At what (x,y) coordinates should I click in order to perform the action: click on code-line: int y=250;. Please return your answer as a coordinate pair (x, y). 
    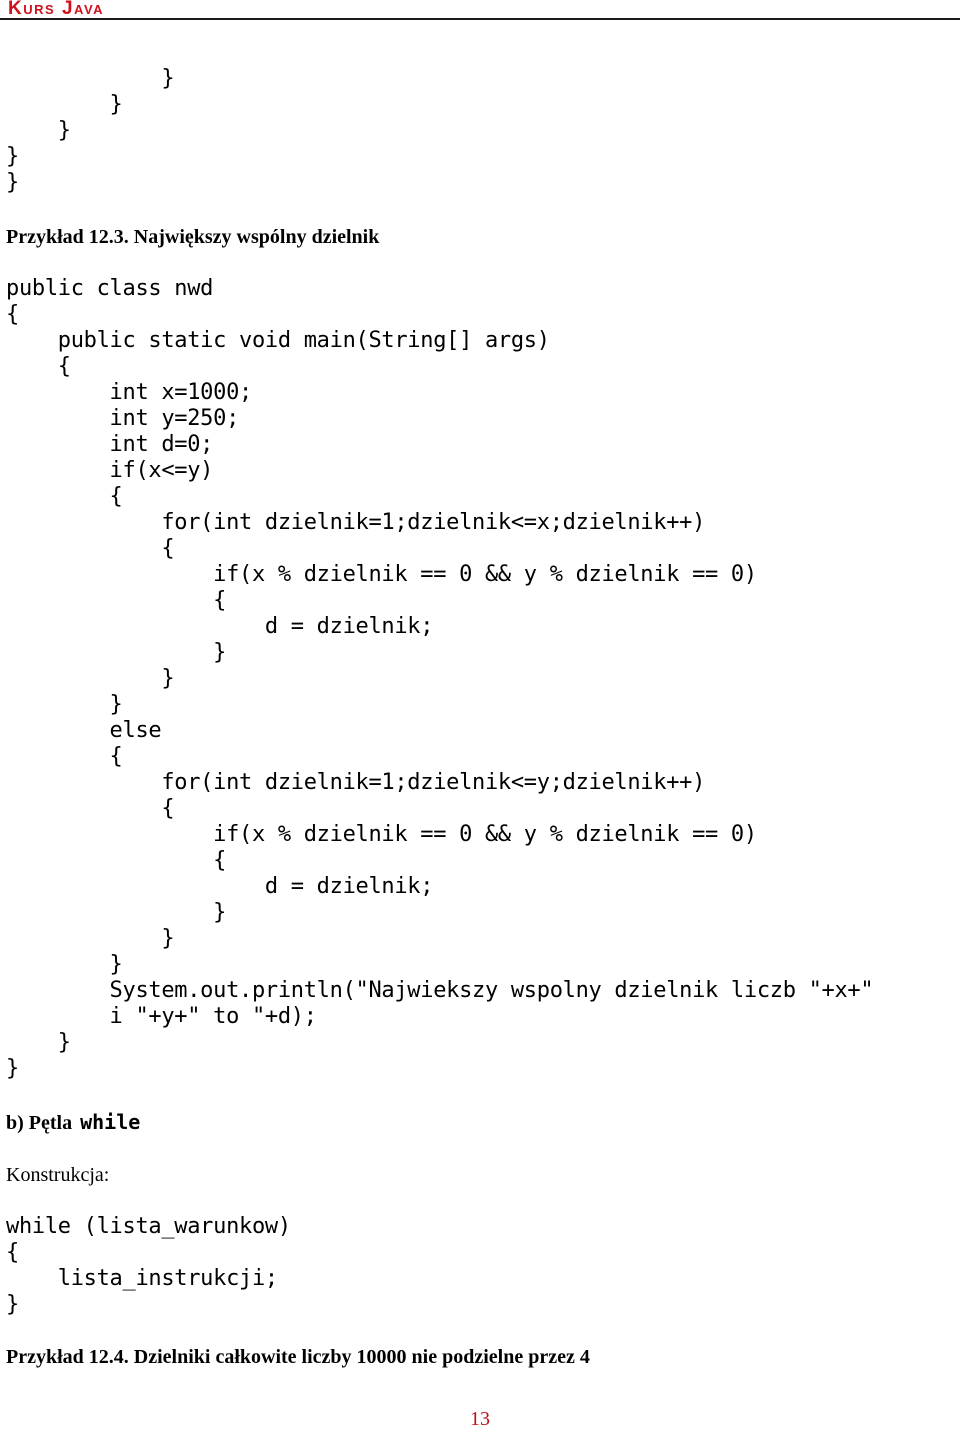
    Looking at the image, I should click on (123, 418).